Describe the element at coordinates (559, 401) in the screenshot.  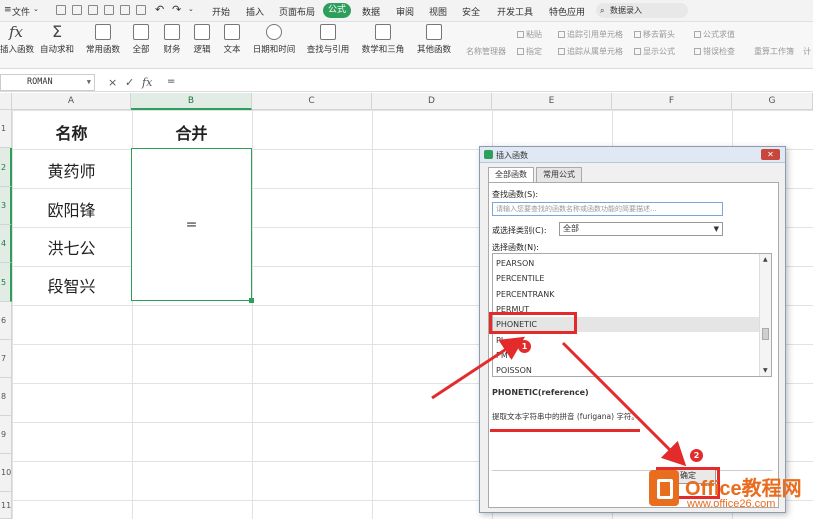
I see `annotation-arrows` at that location.